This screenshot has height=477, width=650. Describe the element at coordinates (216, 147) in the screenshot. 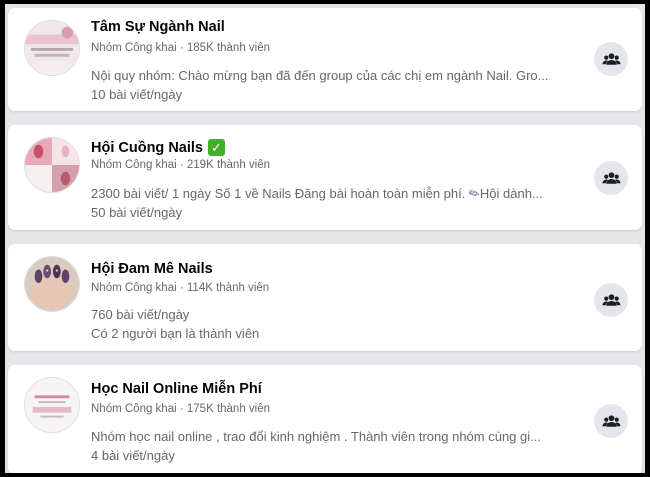

I see `verified-check-icon: ✓` at that location.